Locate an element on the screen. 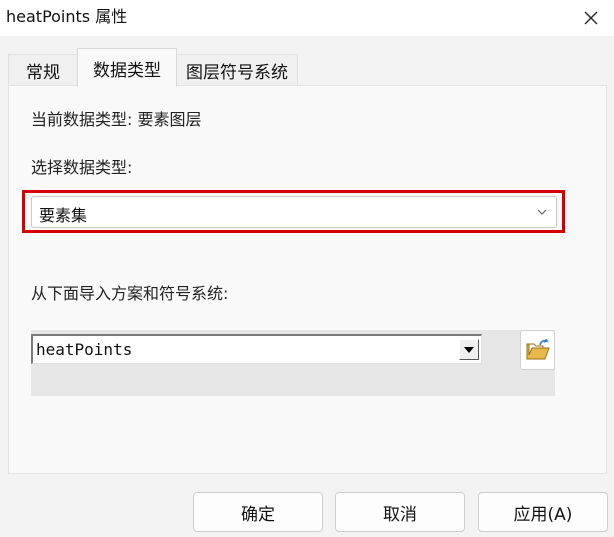 Image resolution: width=614 pixels, height=537 pixels. select-data-type-label: 选择数据类型: is located at coordinates (82, 167).